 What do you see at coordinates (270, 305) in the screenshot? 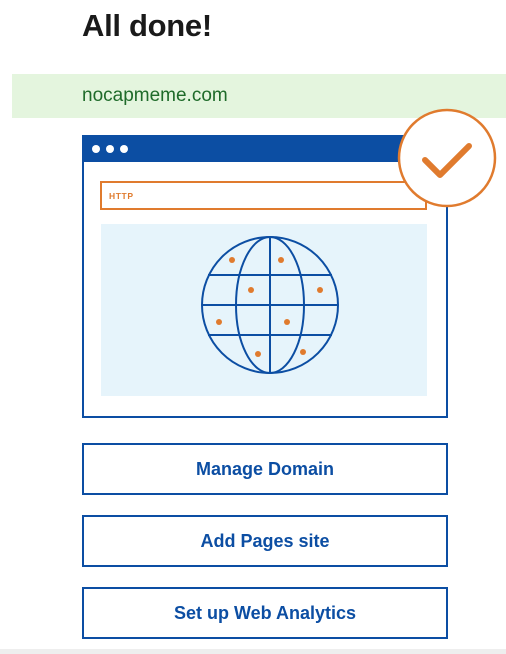
I see `globe-icon` at bounding box center [270, 305].